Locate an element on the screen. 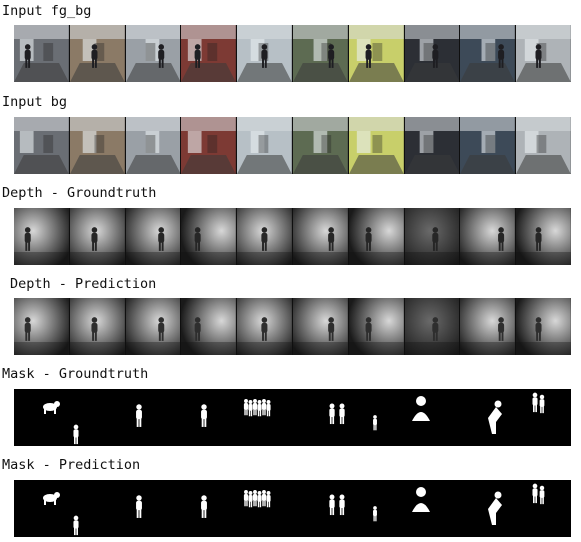 The image size is (581, 542). strip-depth-groundtruth is located at coordinates (292, 236).